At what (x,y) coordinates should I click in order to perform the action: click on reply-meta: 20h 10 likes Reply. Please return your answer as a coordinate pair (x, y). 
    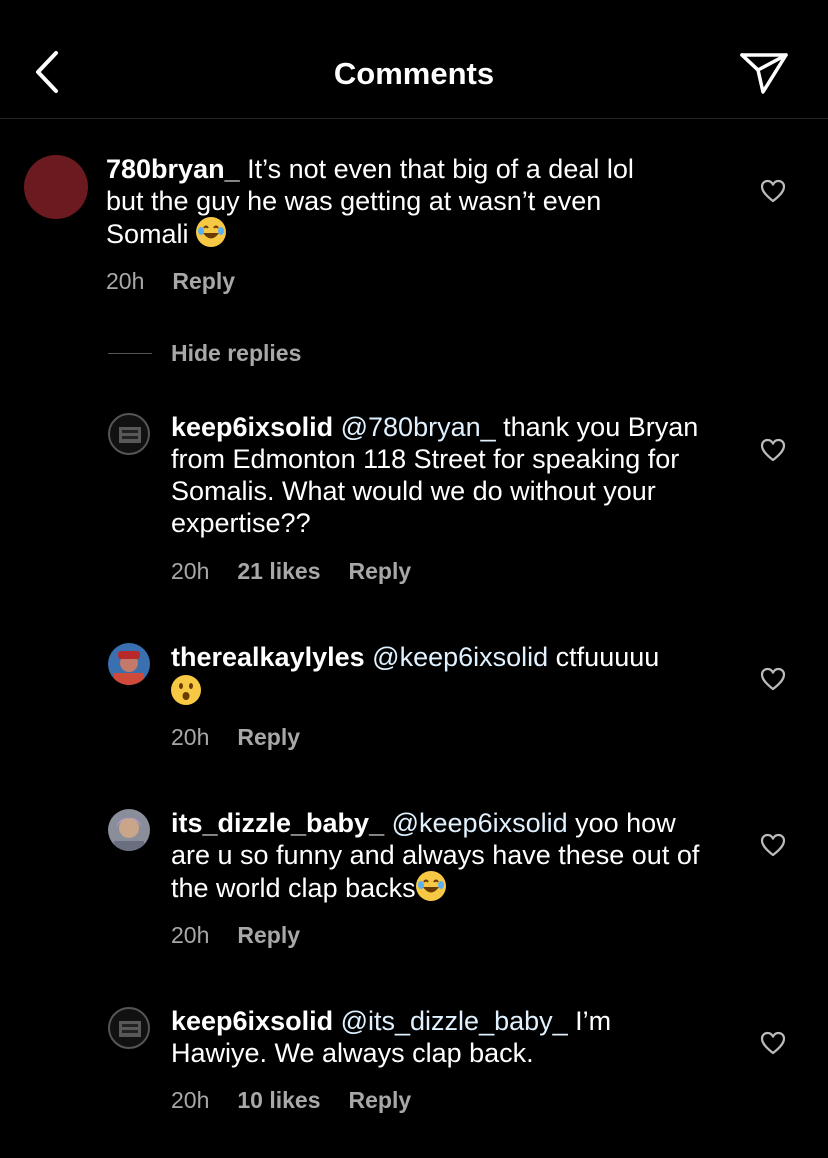
    Looking at the image, I should click on (305, 1100).